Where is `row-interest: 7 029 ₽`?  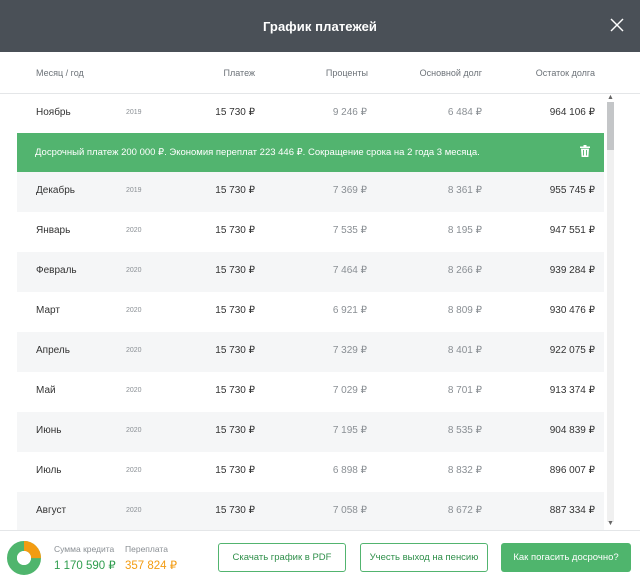 row-interest: 7 029 ₽ is located at coordinates (349, 390).